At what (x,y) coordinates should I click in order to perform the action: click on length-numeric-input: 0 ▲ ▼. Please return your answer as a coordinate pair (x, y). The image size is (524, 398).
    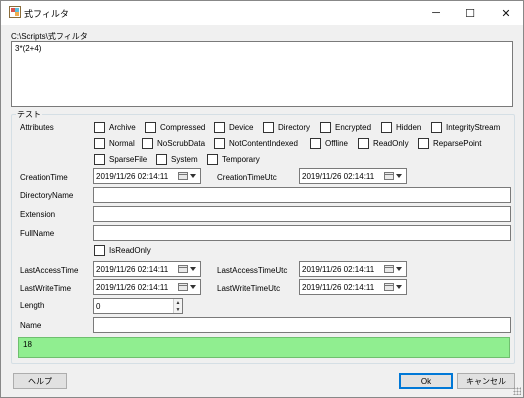
    Looking at the image, I should click on (138, 306).